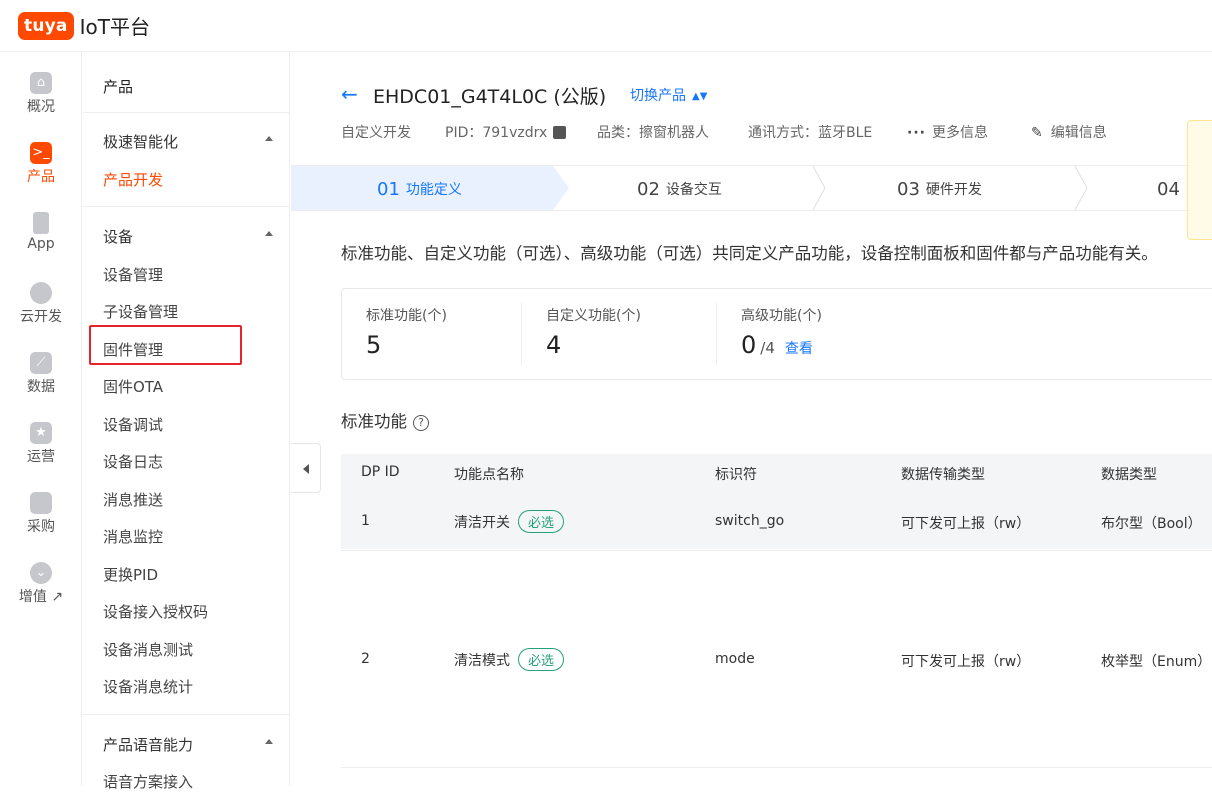 This screenshot has width=1212, height=792. Describe the element at coordinates (606, 26) in the screenshot. I see `top-bar: tuya IoT平台` at that location.